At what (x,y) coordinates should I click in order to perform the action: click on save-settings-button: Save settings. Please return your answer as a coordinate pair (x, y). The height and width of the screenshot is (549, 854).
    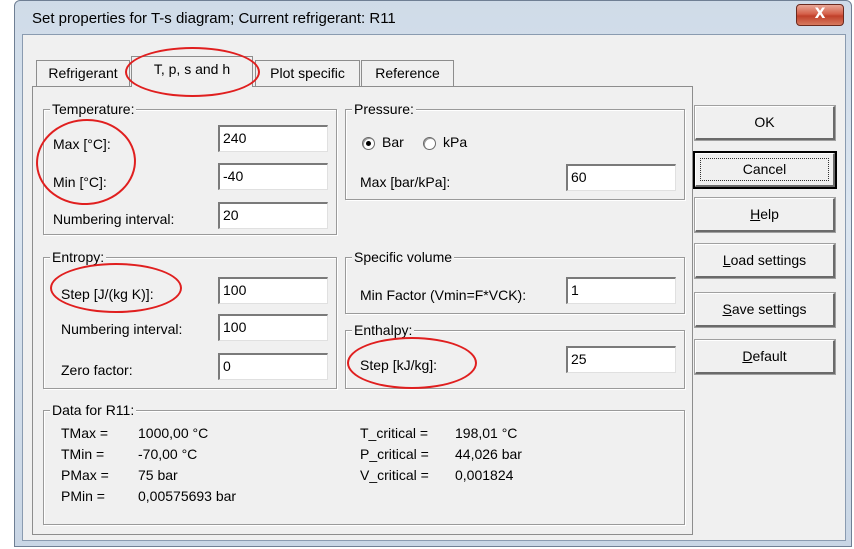
    Looking at the image, I should click on (765, 310).